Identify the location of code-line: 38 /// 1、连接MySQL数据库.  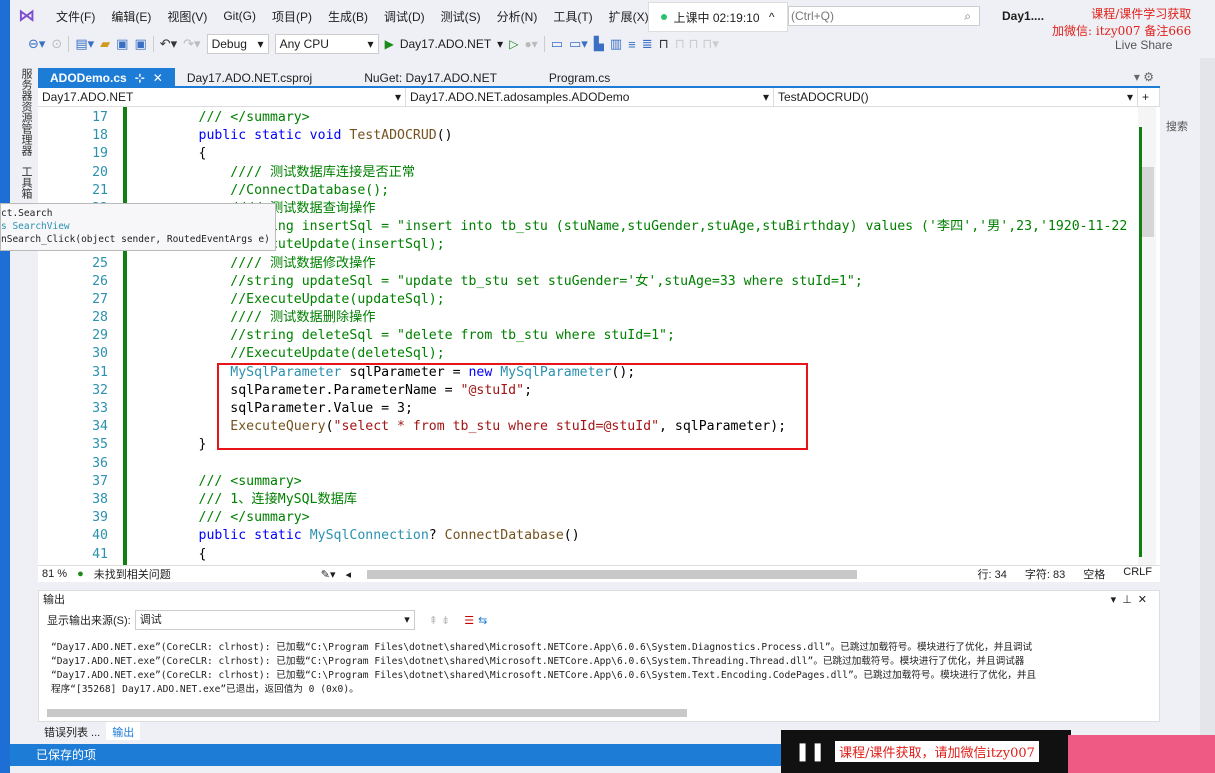
(588, 500).